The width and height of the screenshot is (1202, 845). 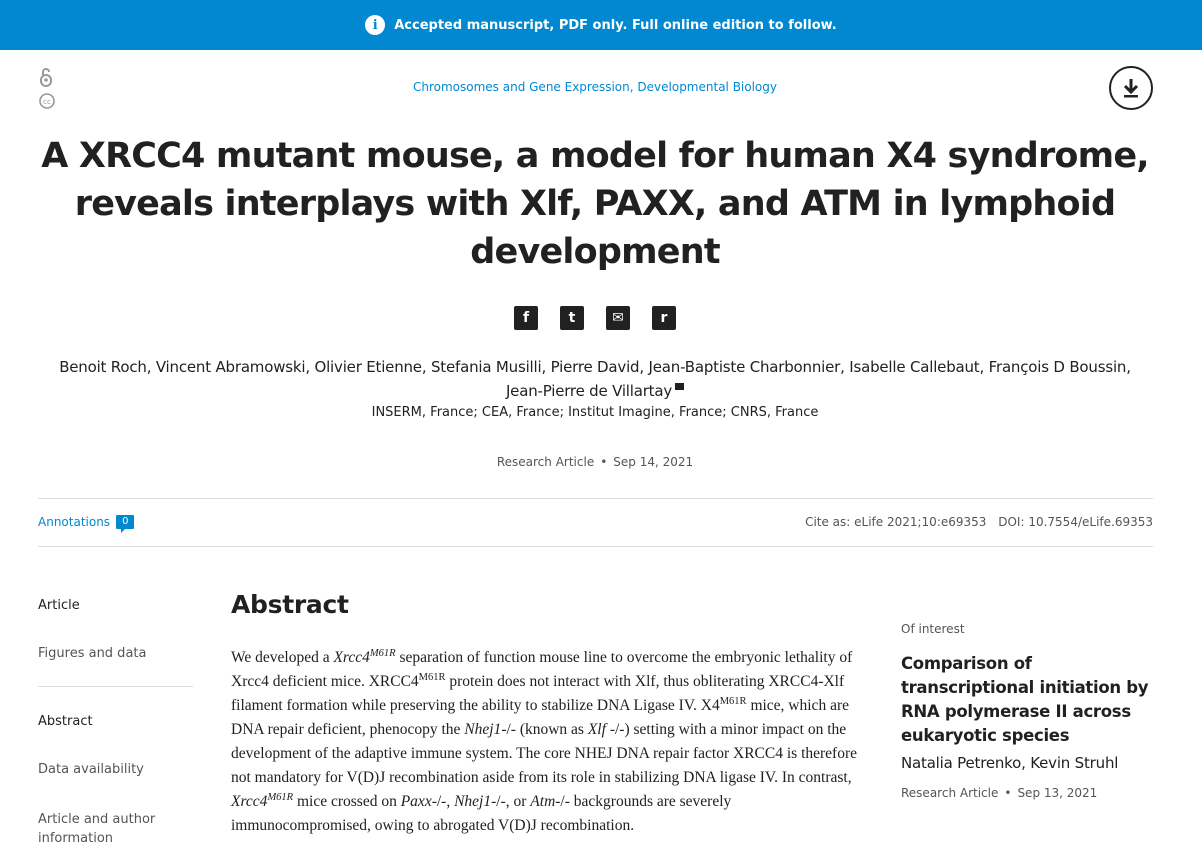 What do you see at coordinates (115, 622) in the screenshot?
I see `nav-item-article: Article` at bounding box center [115, 622].